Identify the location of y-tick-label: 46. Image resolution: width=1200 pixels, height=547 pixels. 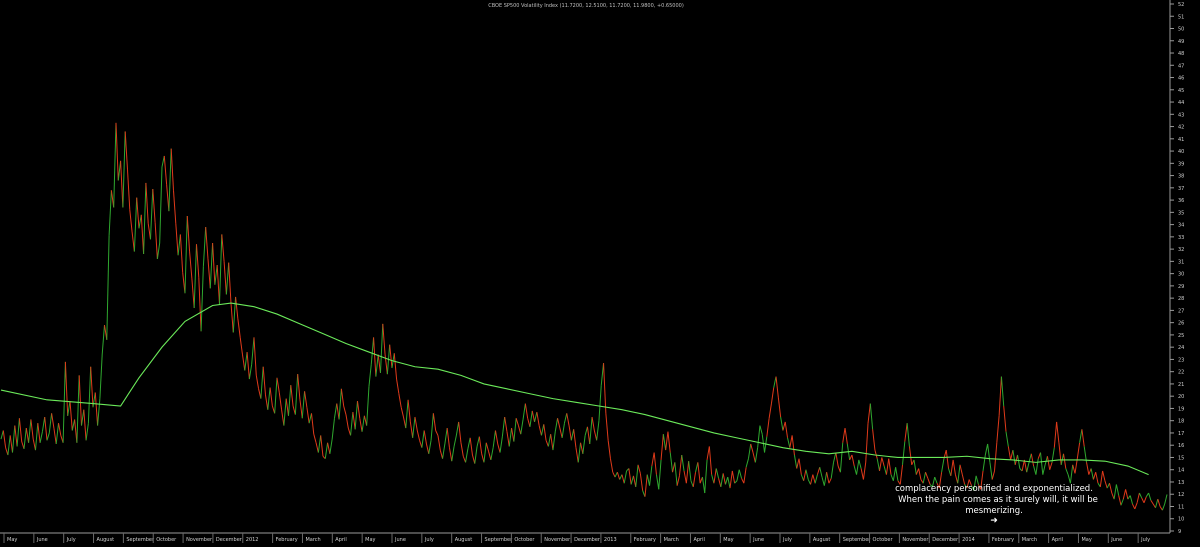
(1181, 79).